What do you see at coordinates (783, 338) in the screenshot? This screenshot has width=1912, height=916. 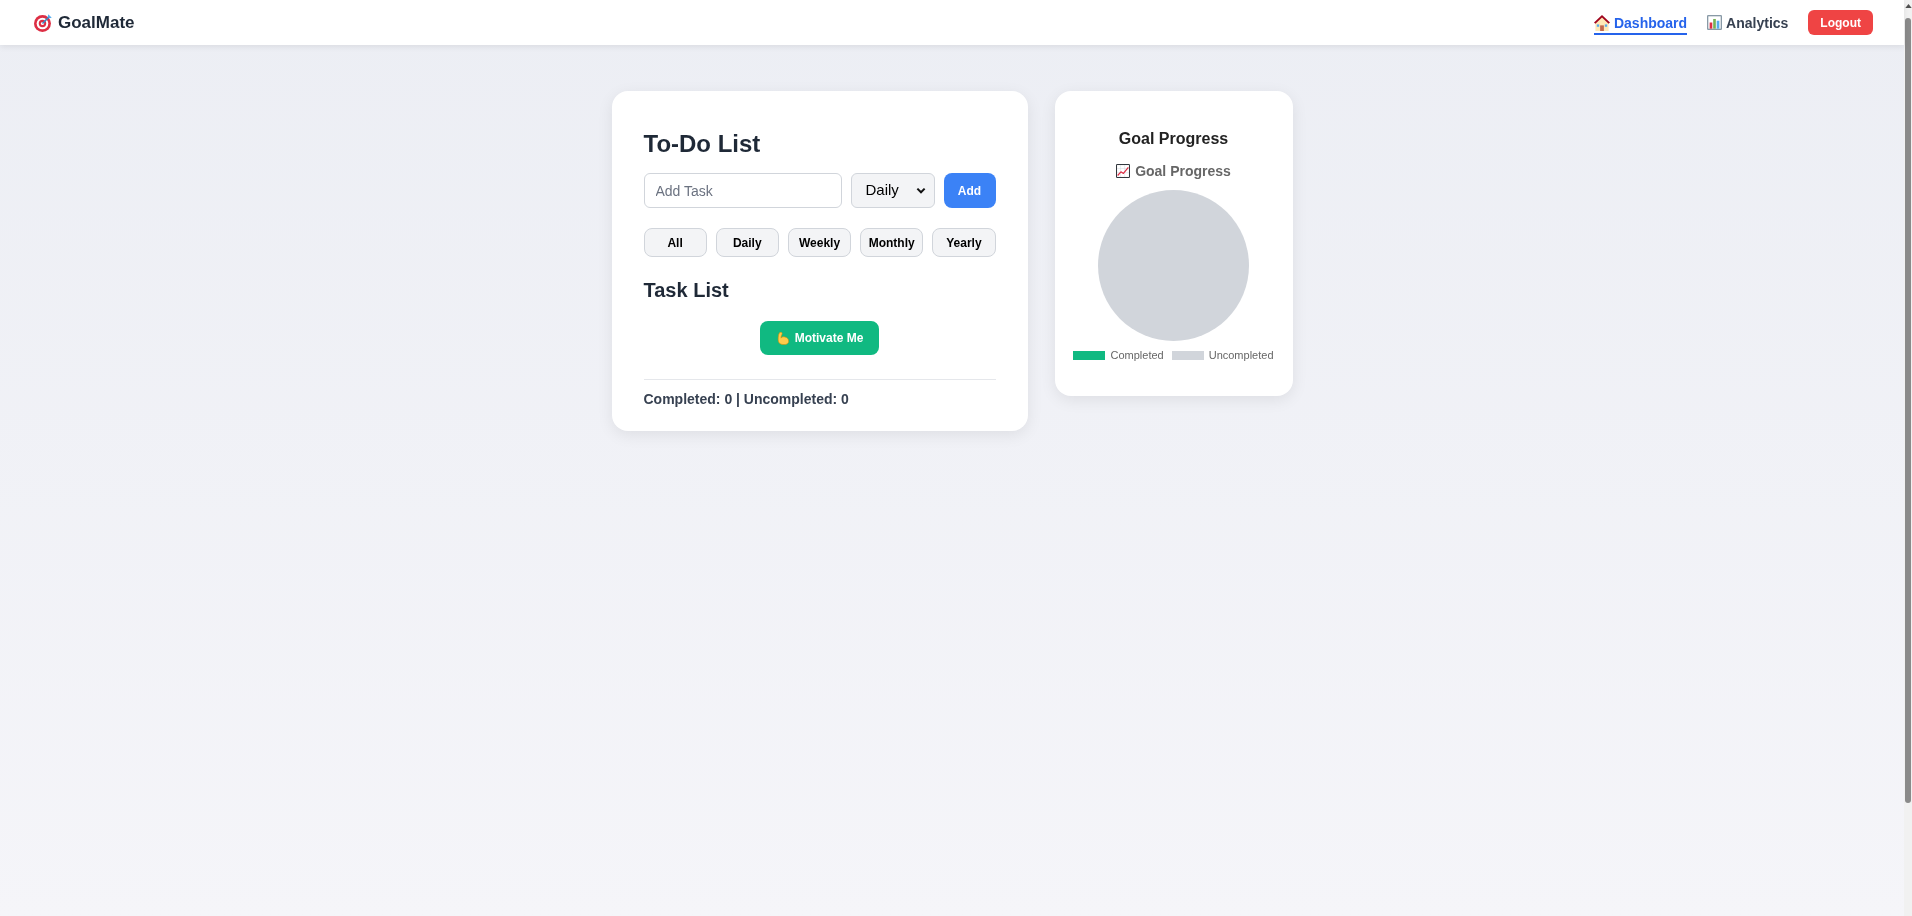 I see `flexed-arm-icon` at bounding box center [783, 338].